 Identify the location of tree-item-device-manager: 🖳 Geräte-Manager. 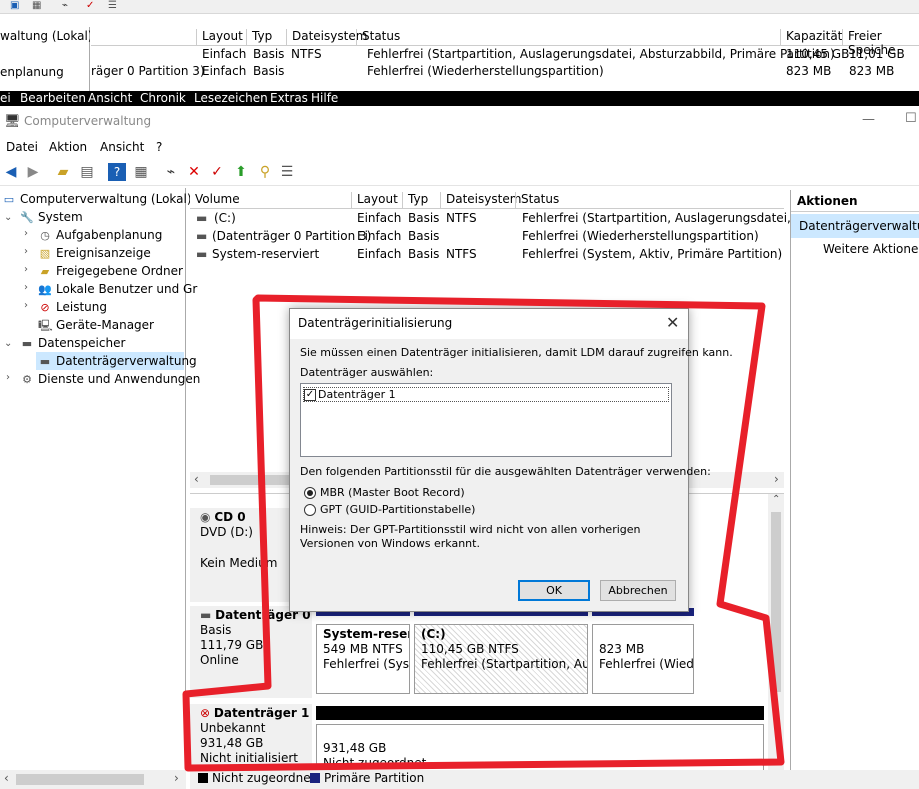
(96, 325).